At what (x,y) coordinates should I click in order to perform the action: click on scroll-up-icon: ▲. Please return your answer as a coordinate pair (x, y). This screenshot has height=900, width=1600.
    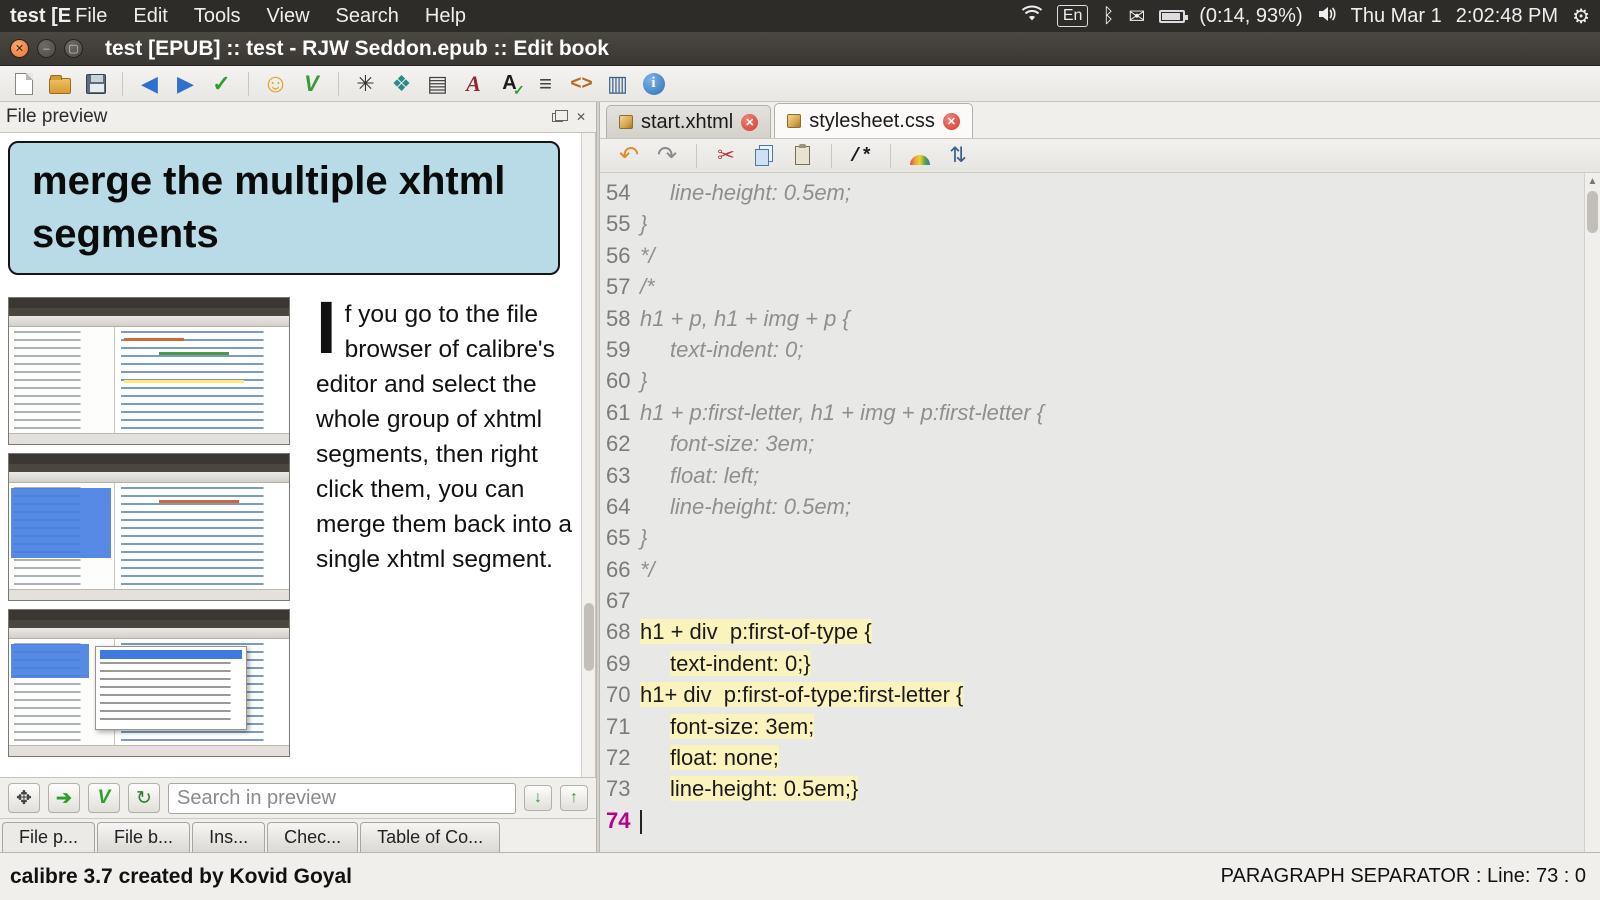
    Looking at the image, I should click on (1592, 181).